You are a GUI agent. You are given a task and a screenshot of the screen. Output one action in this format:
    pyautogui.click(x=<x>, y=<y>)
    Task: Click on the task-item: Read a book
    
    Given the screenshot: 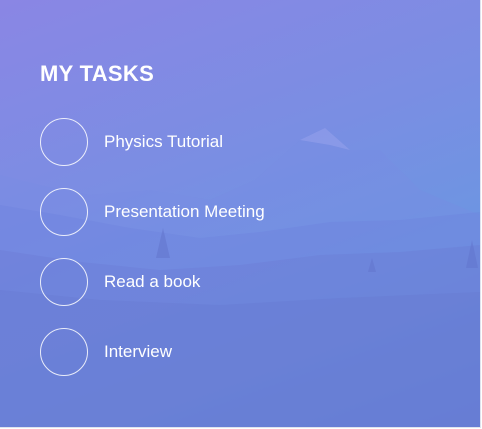 What is the action you would take?
    pyautogui.click(x=152, y=282)
    